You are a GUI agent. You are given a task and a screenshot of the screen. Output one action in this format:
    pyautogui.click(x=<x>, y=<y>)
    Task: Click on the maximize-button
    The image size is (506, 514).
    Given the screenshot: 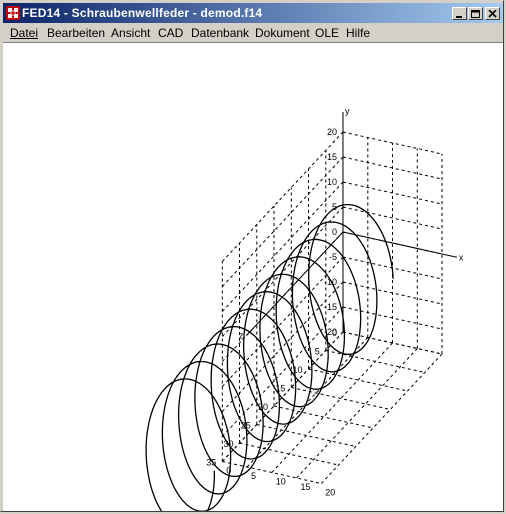 What is the action you would take?
    pyautogui.click(x=475, y=13)
    